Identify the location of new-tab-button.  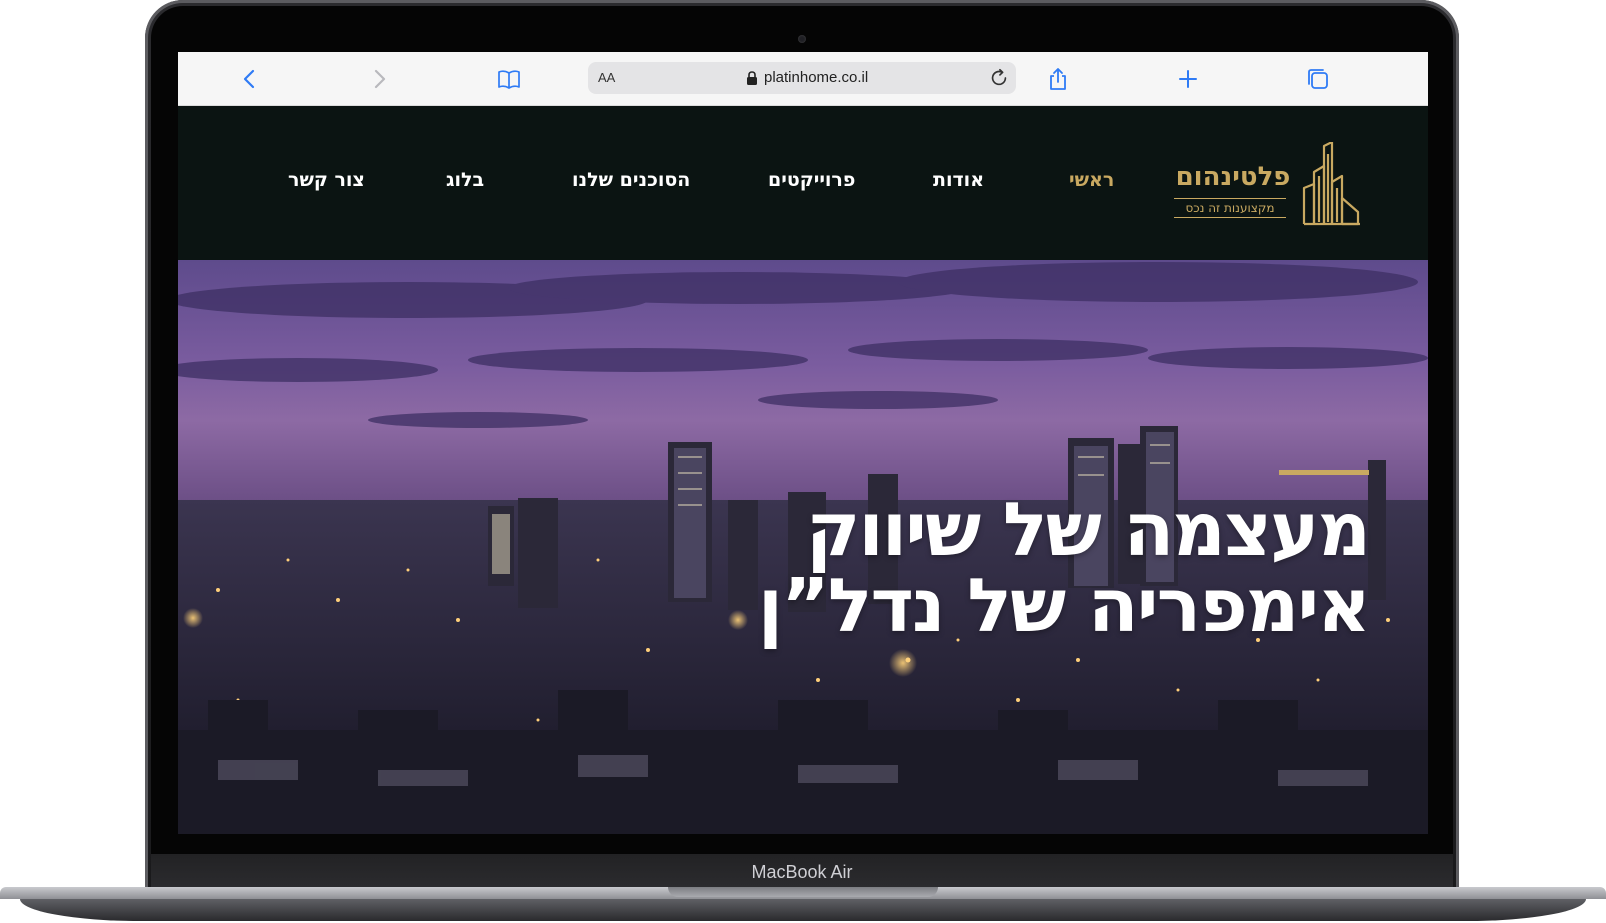
(1188, 79).